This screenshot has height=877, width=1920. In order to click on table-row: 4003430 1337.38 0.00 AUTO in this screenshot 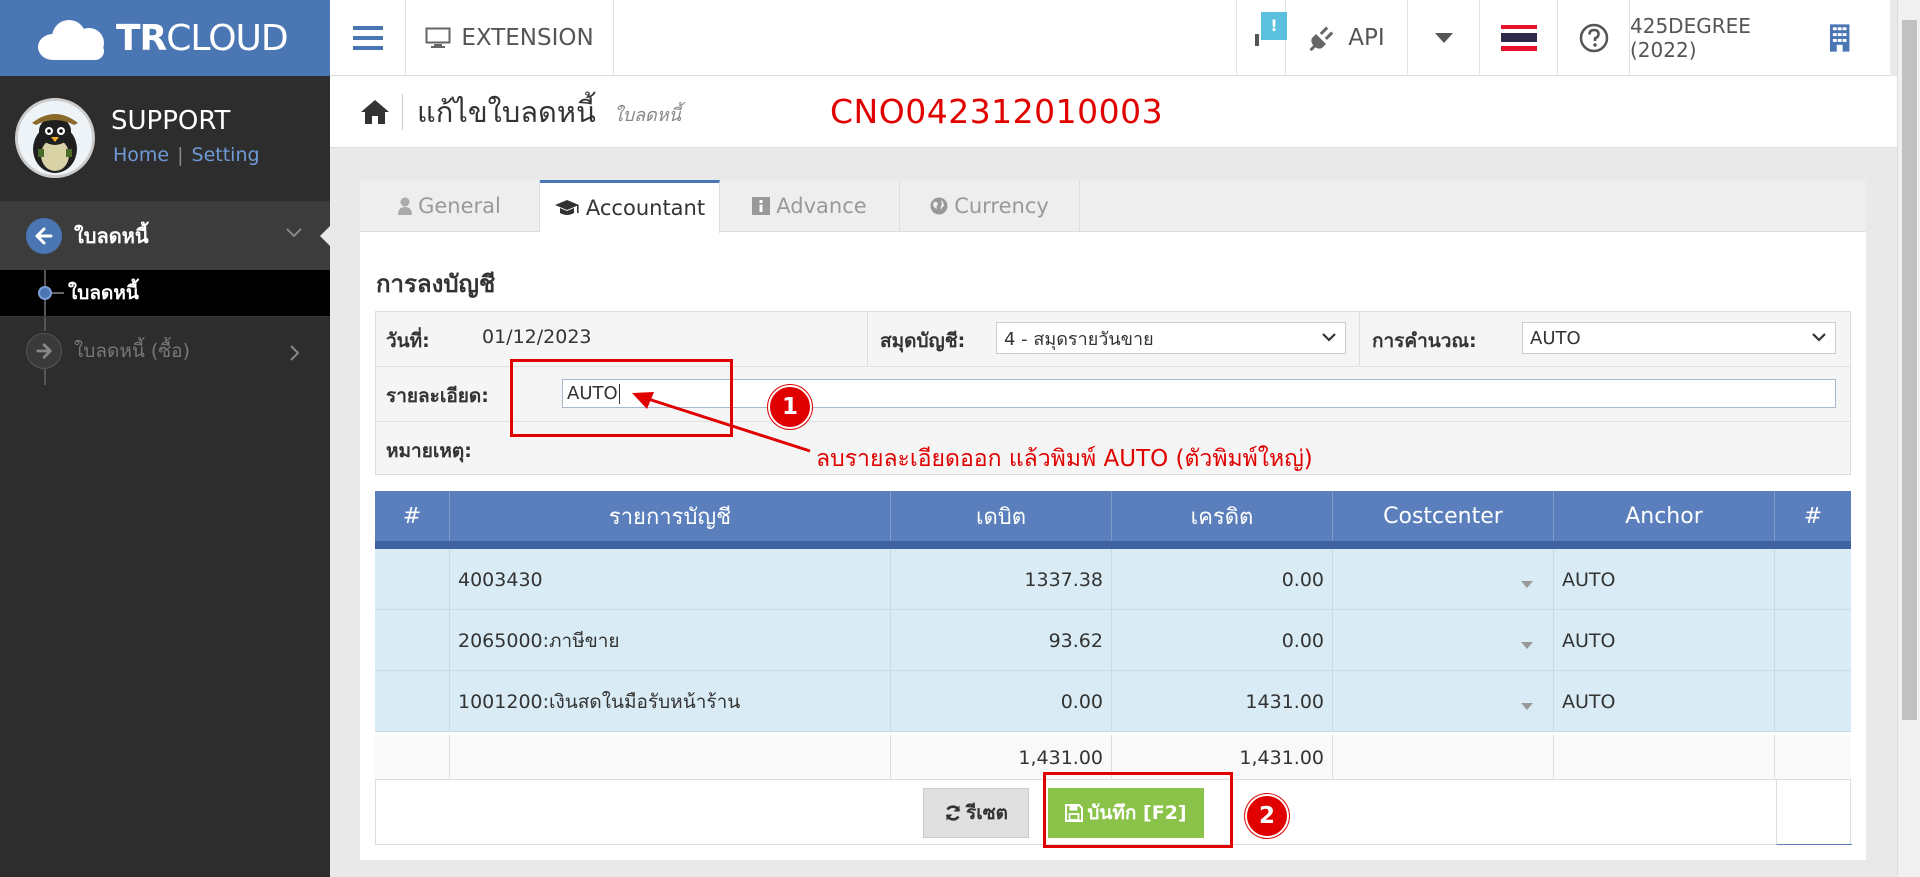, I will do `click(1113, 579)`.